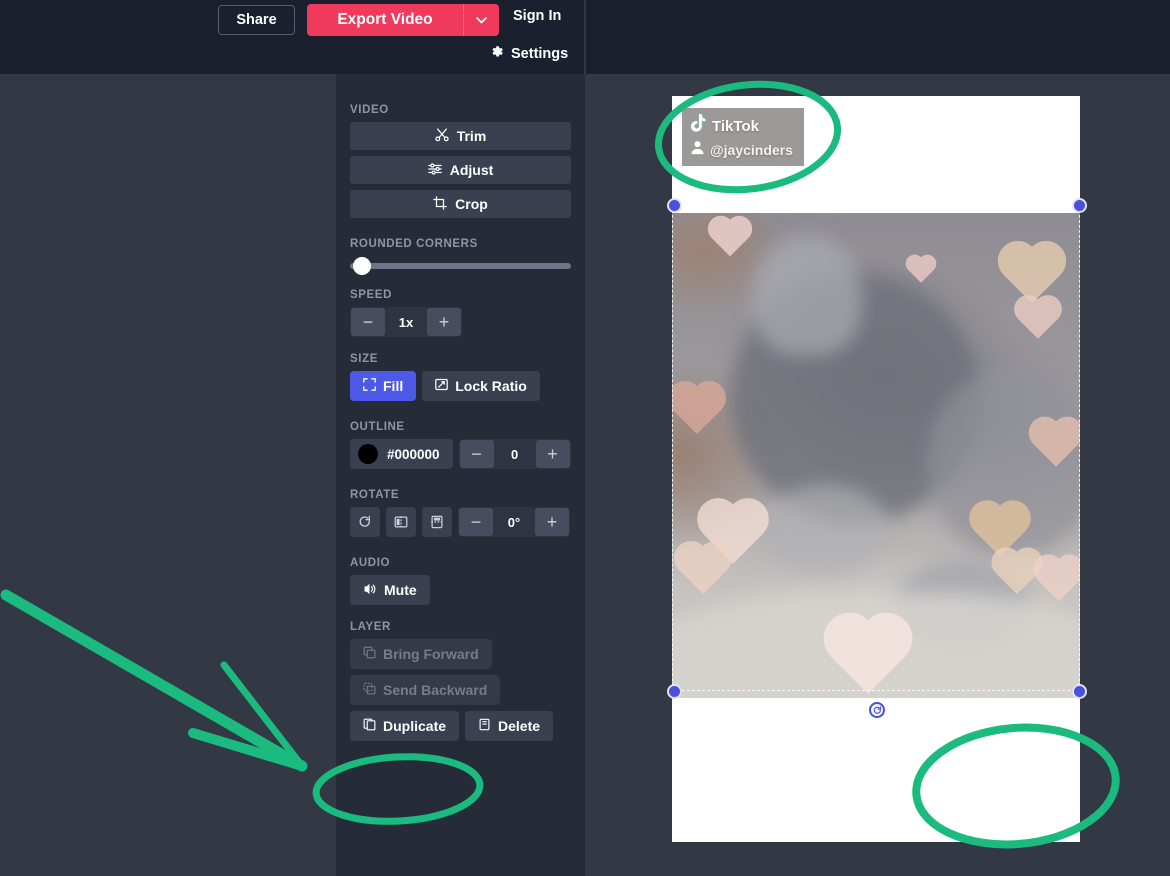 The image size is (1170, 876). Describe the element at coordinates (552, 522) in the screenshot. I see `rotate-increase-button: +` at that location.